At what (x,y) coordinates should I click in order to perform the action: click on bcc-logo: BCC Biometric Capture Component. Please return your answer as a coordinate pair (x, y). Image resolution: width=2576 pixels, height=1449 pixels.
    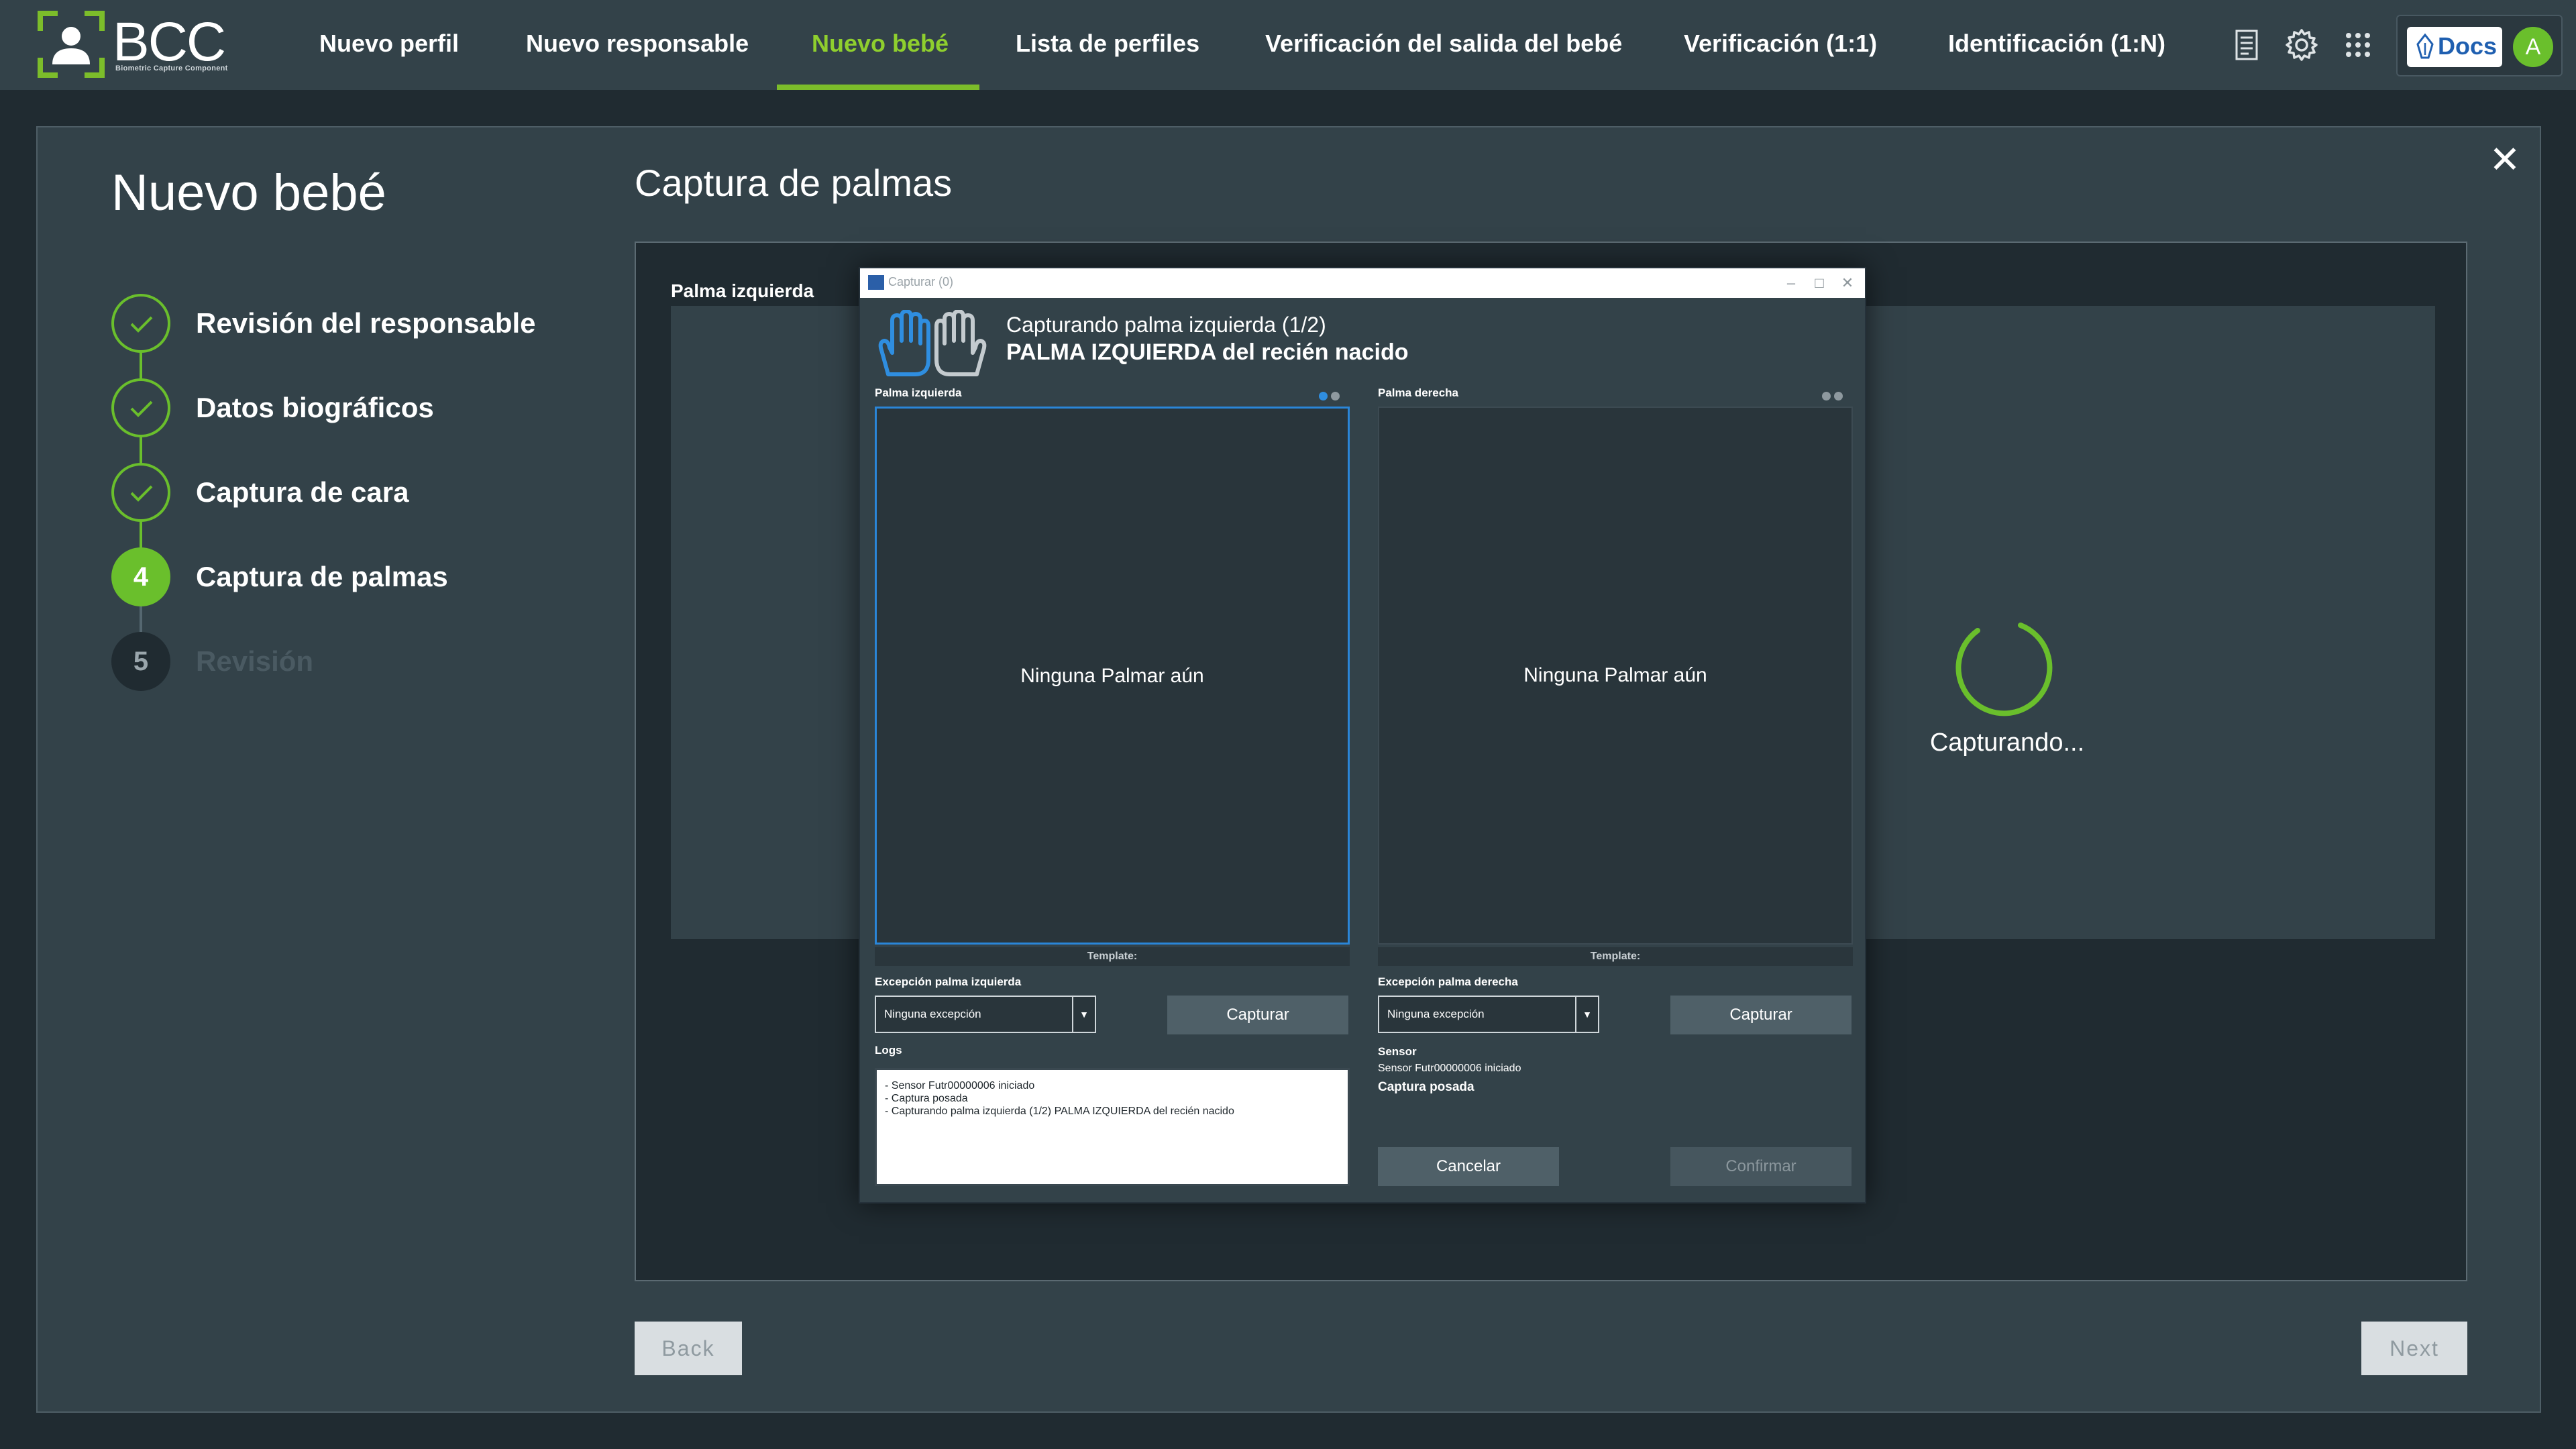
    Looking at the image, I should click on (138, 44).